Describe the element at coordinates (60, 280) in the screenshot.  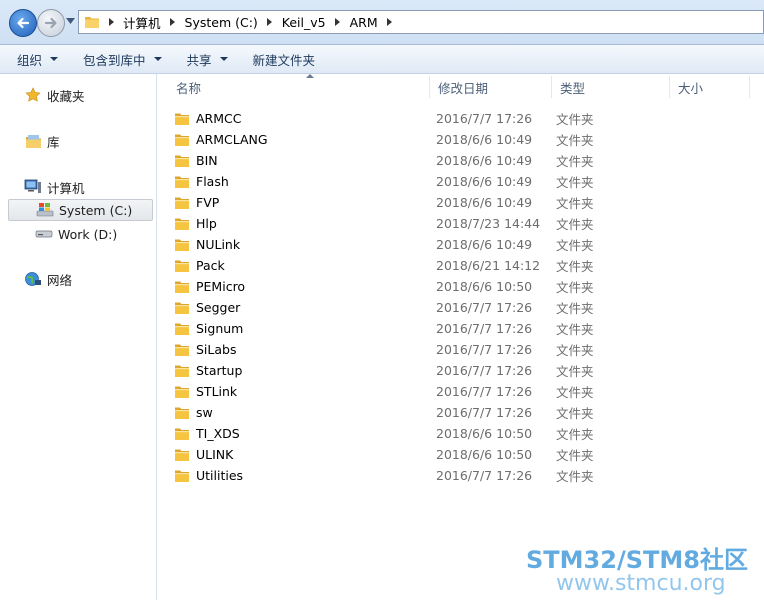
I see `nav-network-label: 网络` at that location.